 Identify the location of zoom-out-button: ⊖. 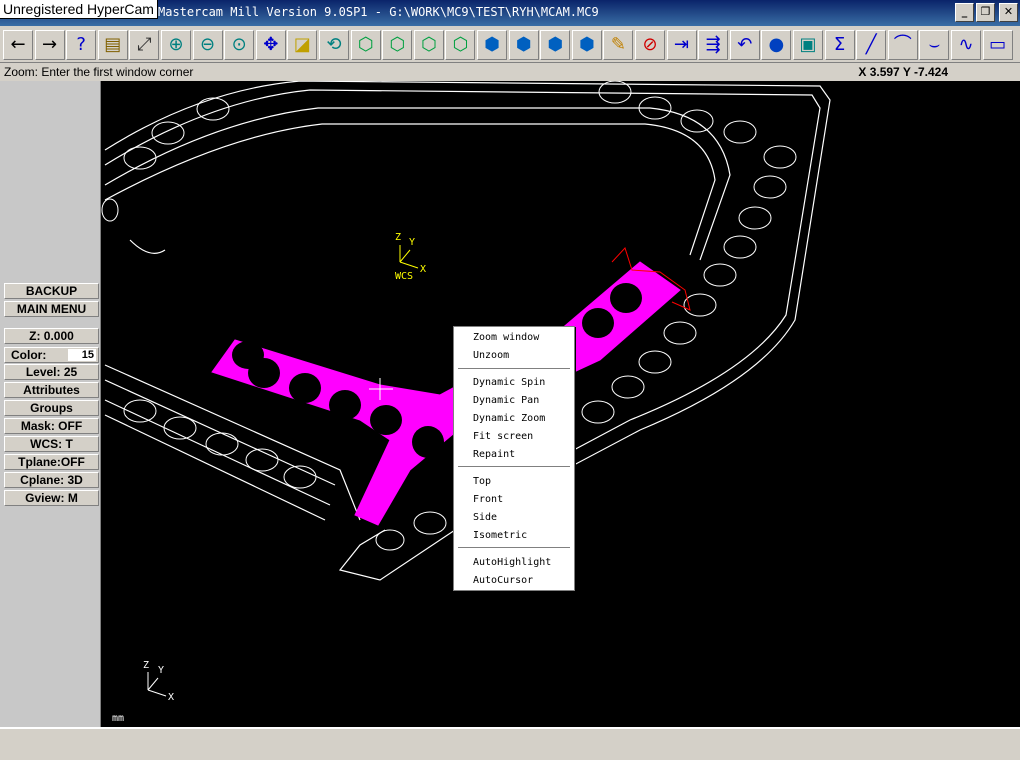
(207, 45).